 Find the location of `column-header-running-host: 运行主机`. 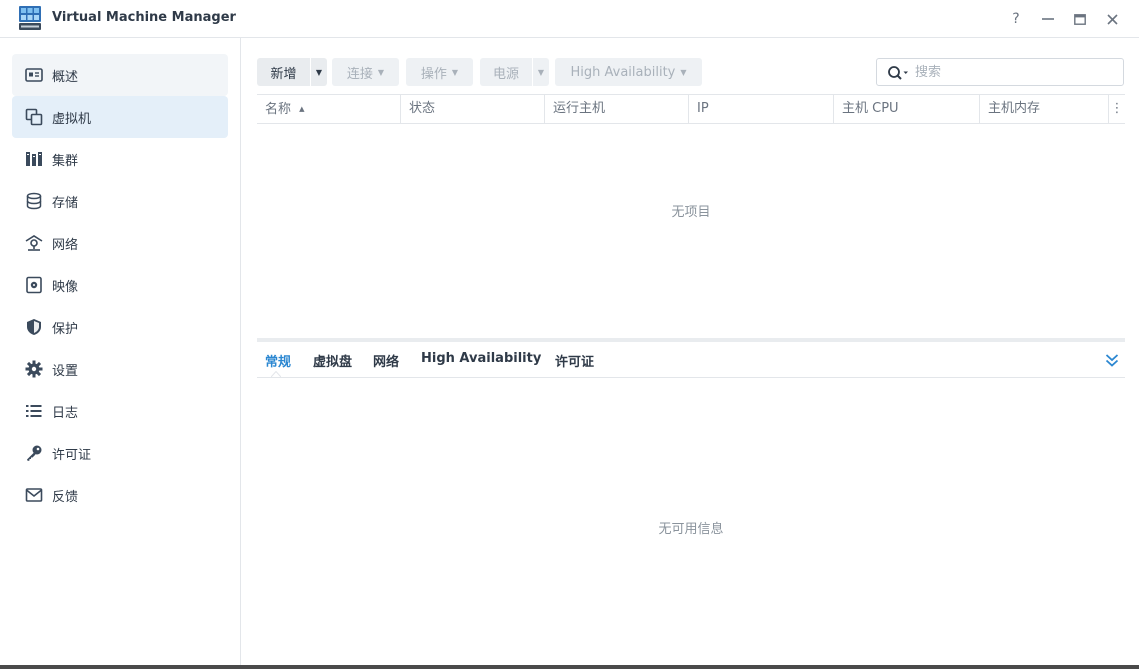

column-header-running-host: 运行主机 is located at coordinates (617, 109).